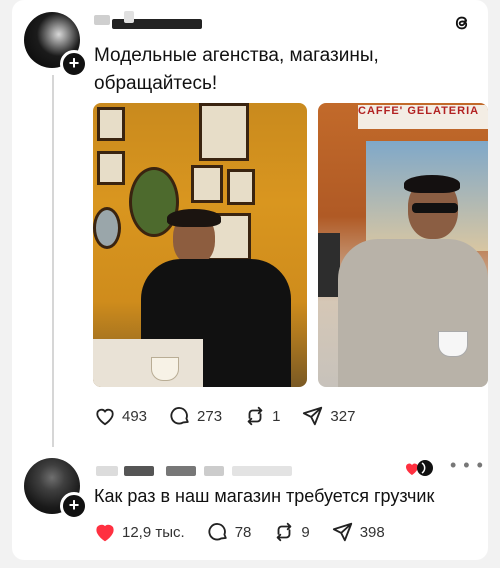 This screenshot has width=500, height=568. Describe the element at coordinates (453, 344) in the screenshot. I see `coffee-cup` at that location.